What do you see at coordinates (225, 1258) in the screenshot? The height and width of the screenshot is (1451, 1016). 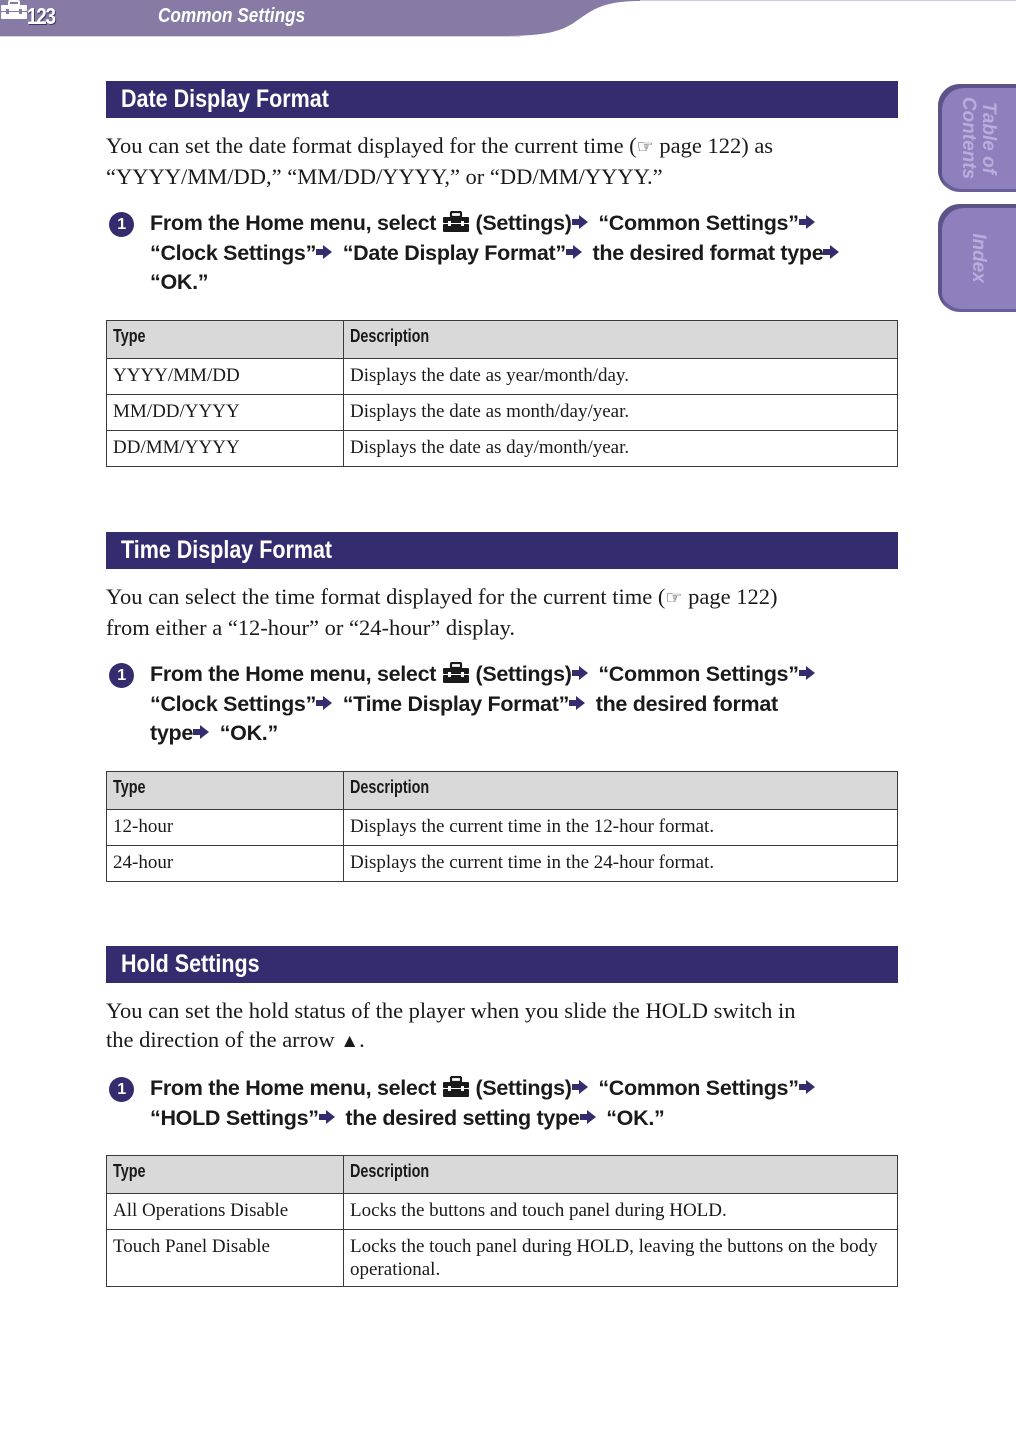 I see `type-cell: Touch Panel Disable` at bounding box center [225, 1258].